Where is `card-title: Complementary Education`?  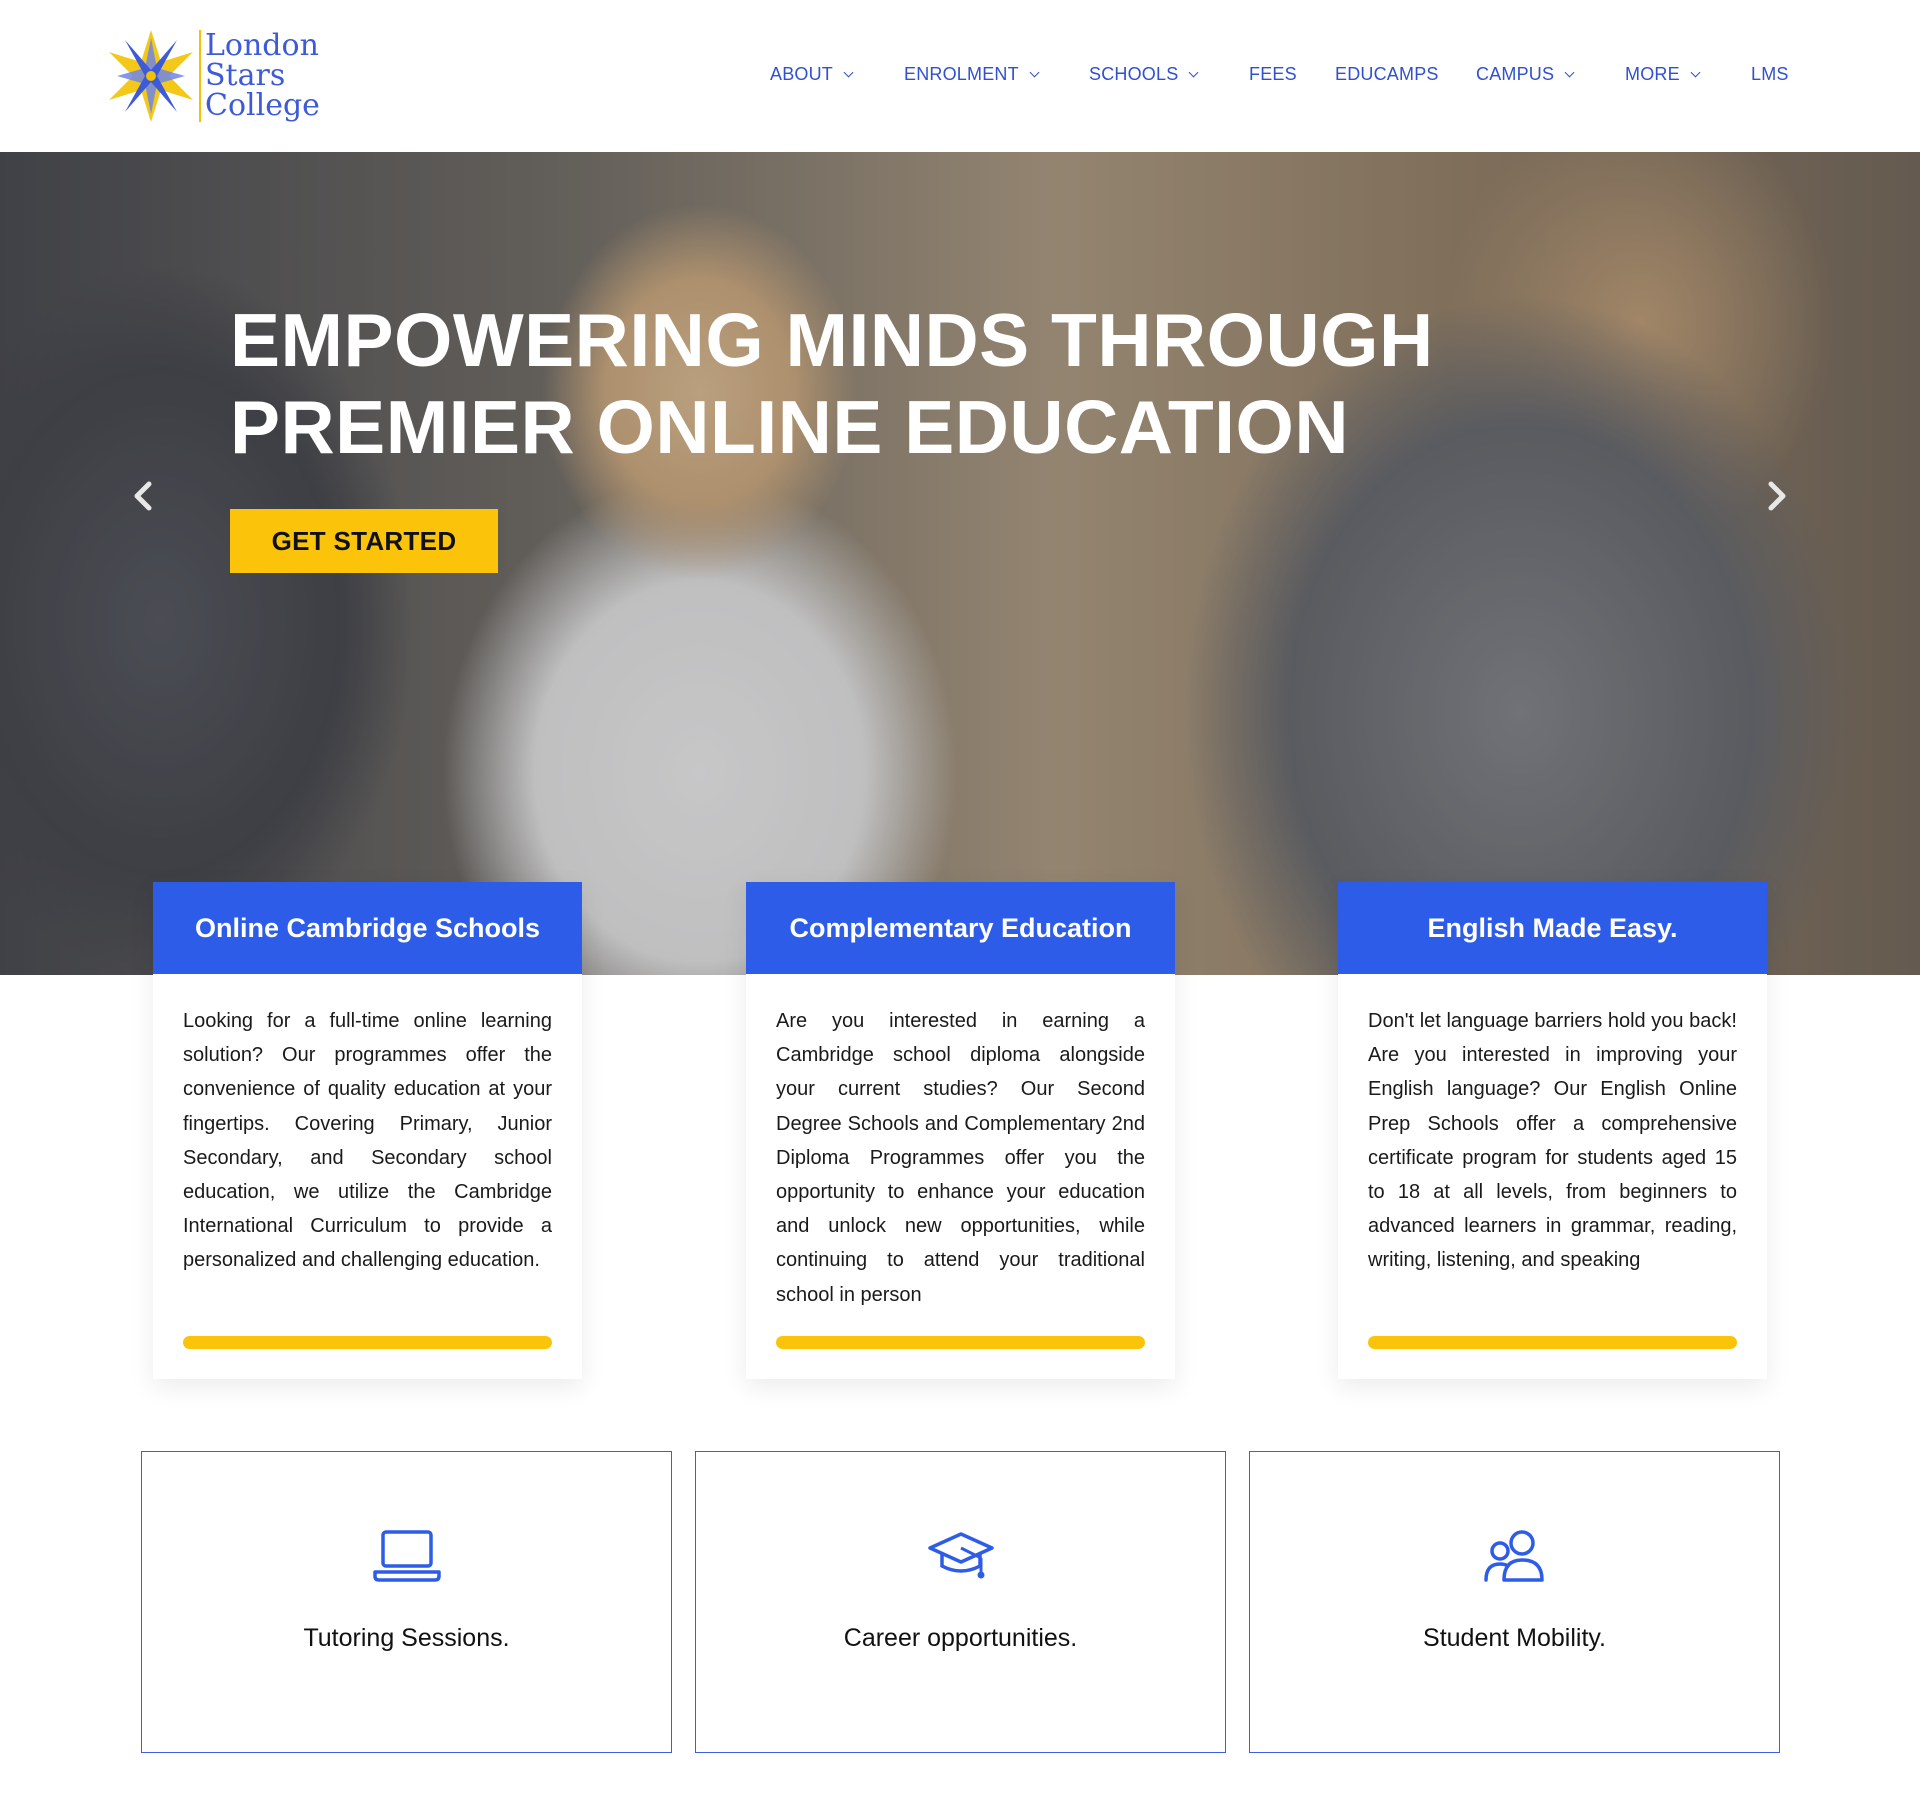
card-title: Complementary Education is located at coordinates (960, 928).